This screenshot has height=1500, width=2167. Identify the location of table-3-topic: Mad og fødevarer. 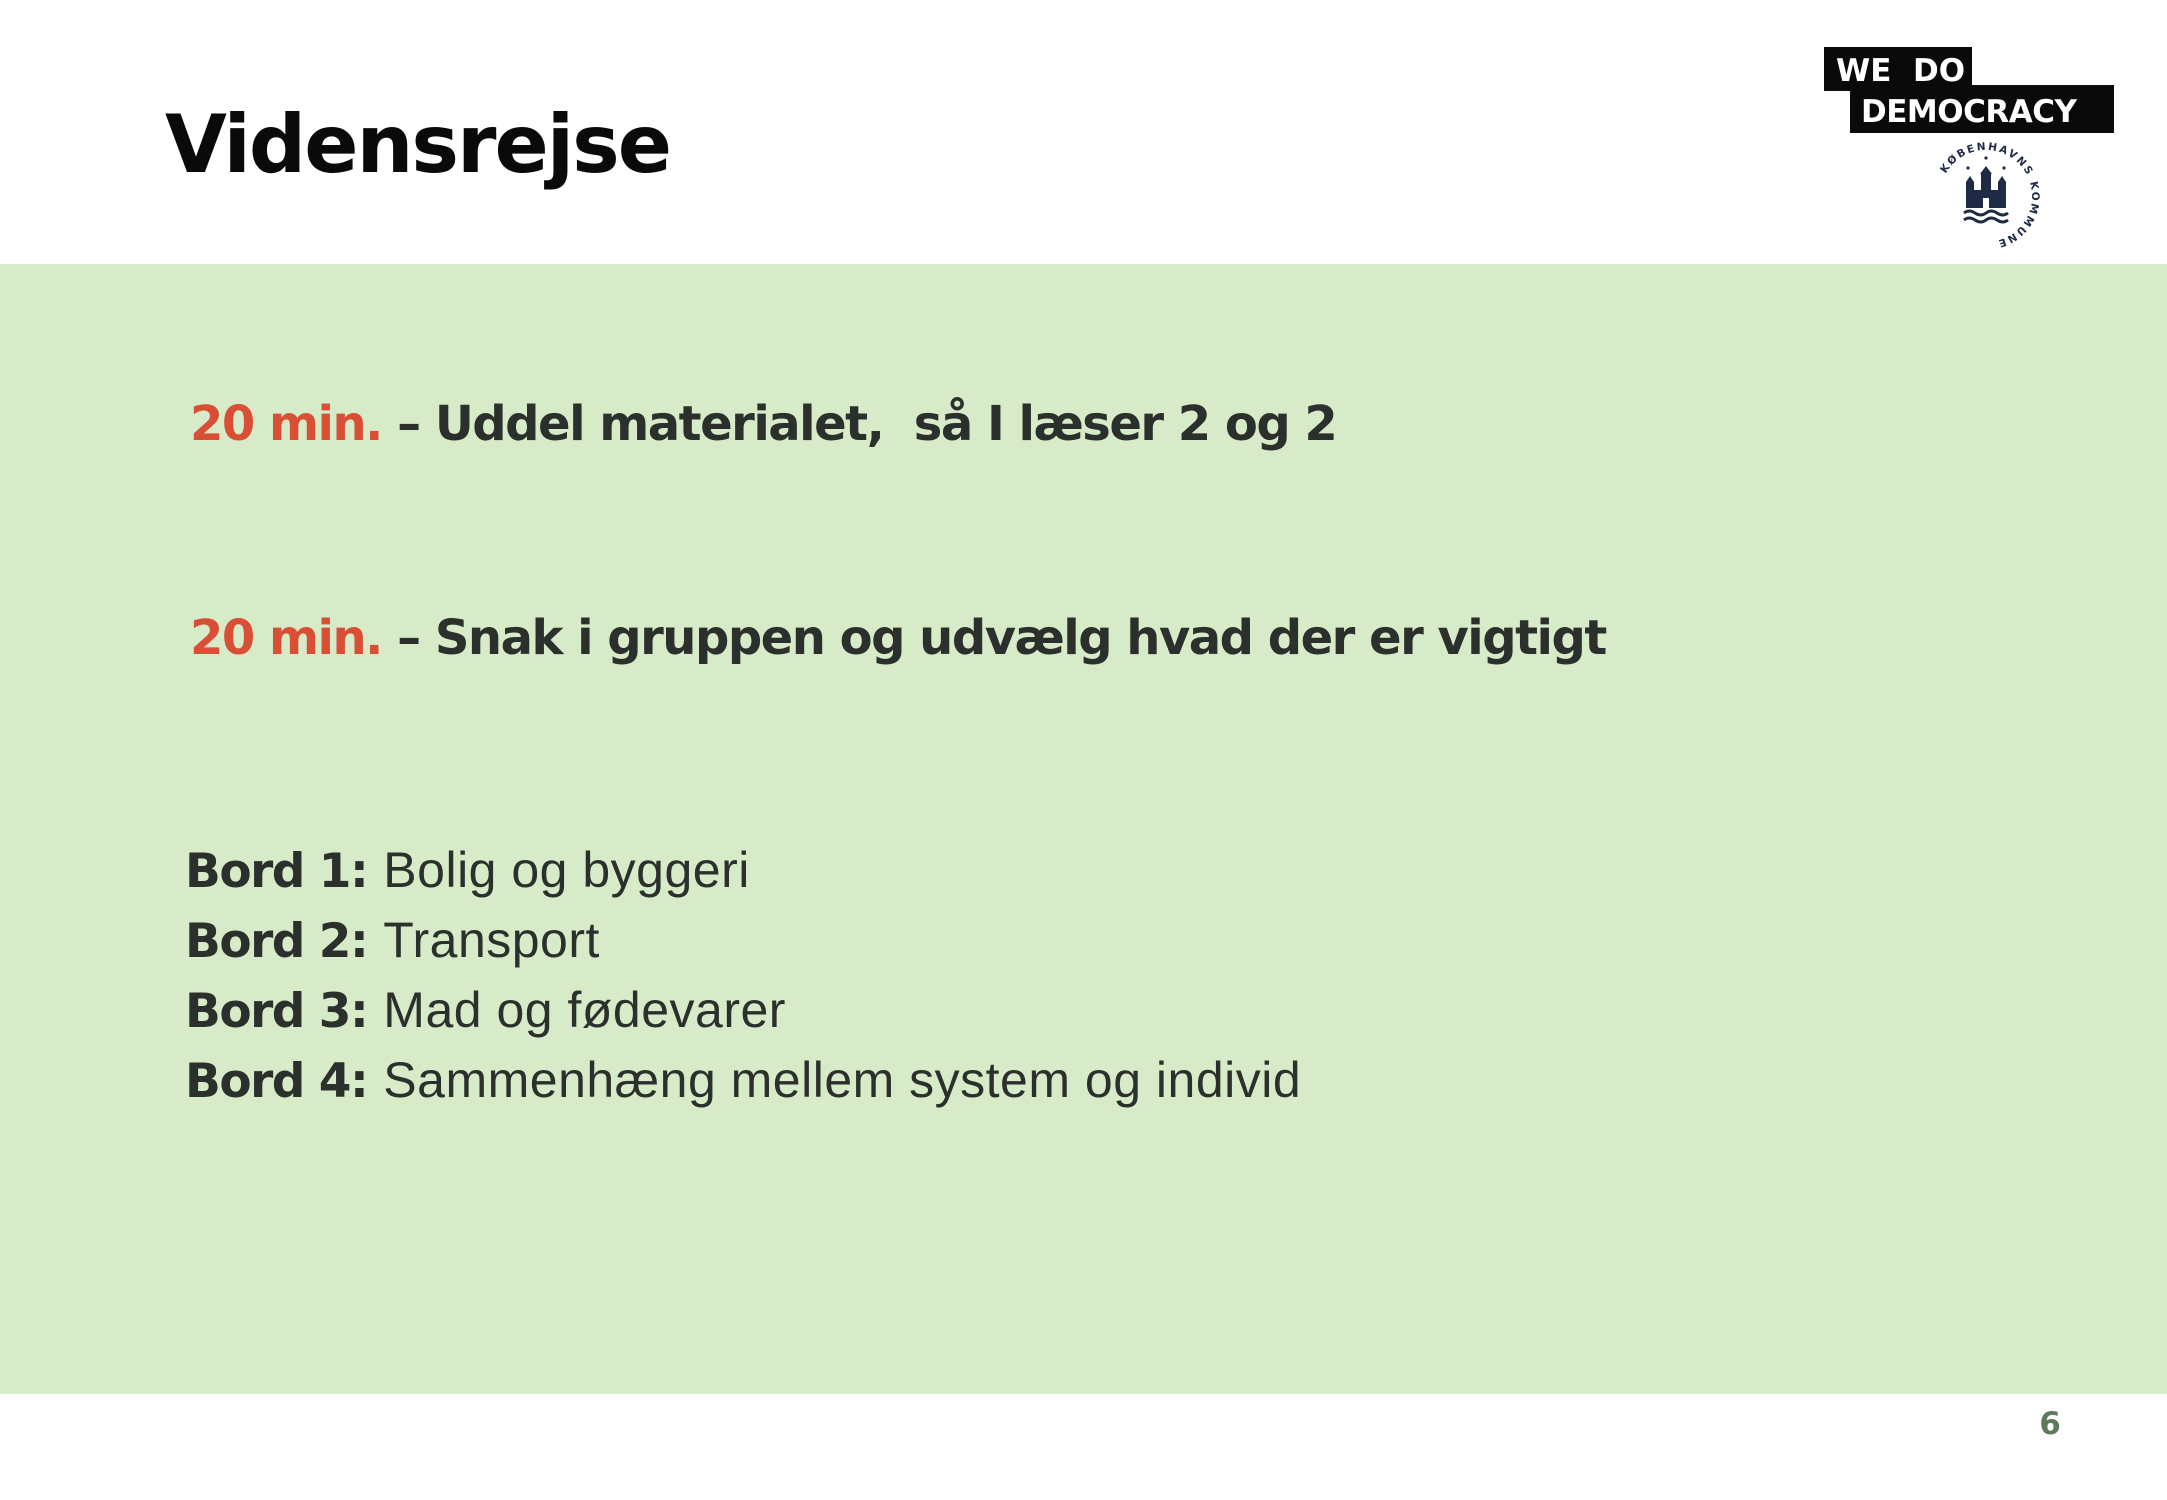
(584, 1010).